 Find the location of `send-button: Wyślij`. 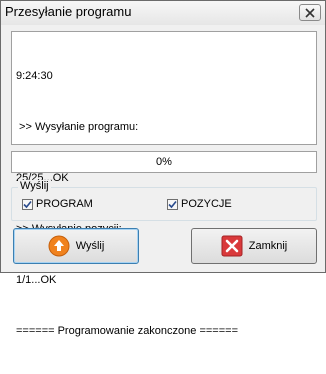

send-button: Wyślij is located at coordinates (76, 246).